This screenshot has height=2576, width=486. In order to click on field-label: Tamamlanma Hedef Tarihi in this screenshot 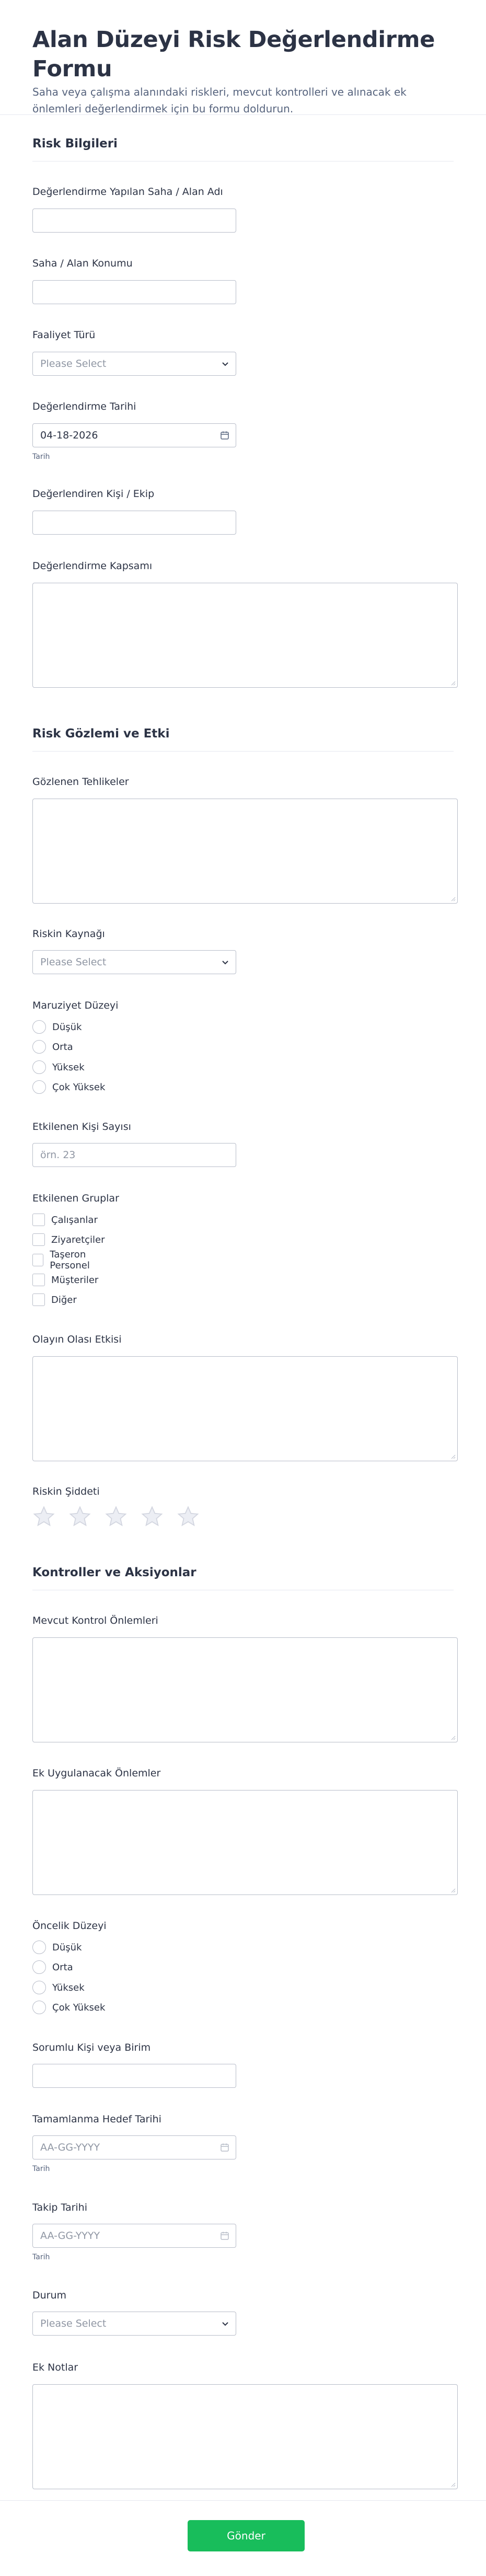, I will do `click(97, 2119)`.